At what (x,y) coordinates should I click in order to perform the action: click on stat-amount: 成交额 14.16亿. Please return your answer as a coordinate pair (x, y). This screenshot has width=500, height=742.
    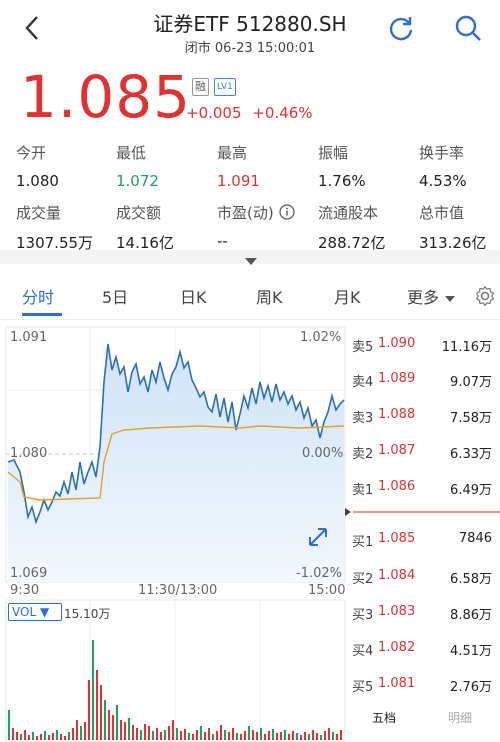
    Looking at the image, I should click on (166, 227).